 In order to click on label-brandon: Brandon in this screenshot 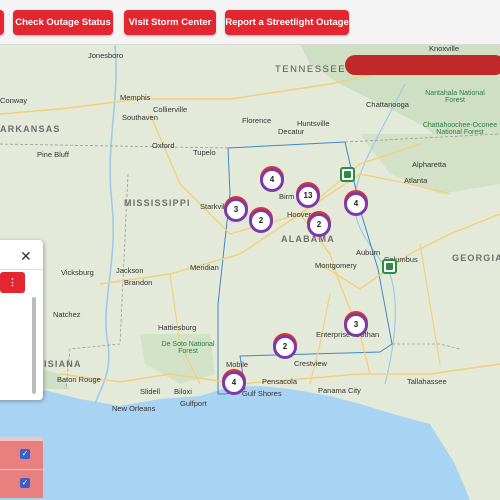, I will do `click(138, 282)`.